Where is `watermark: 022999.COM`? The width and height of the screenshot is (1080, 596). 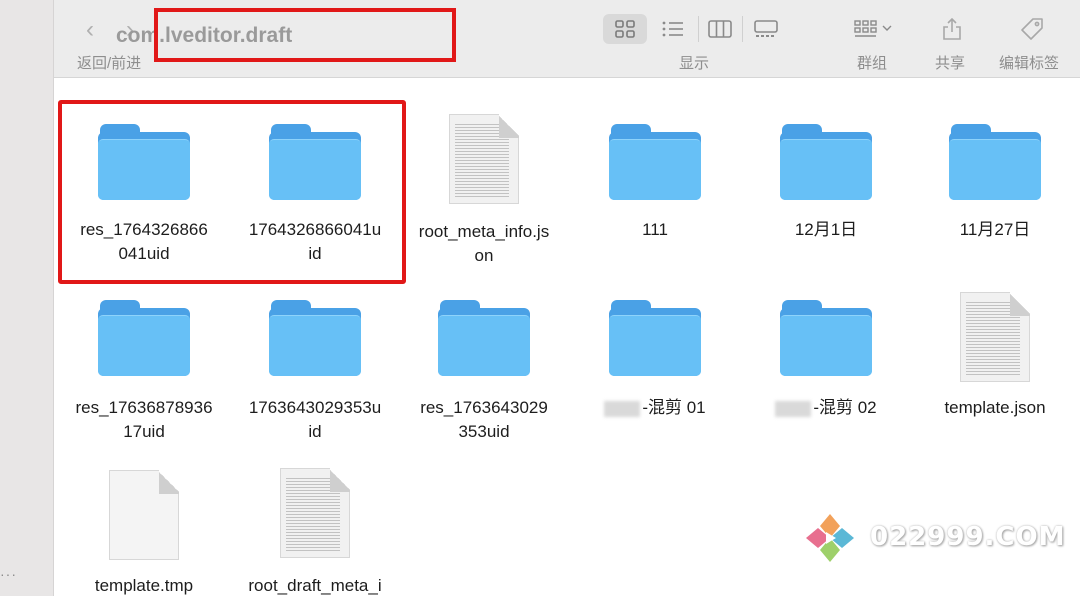 watermark: 022999.COM is located at coordinates (932, 540).